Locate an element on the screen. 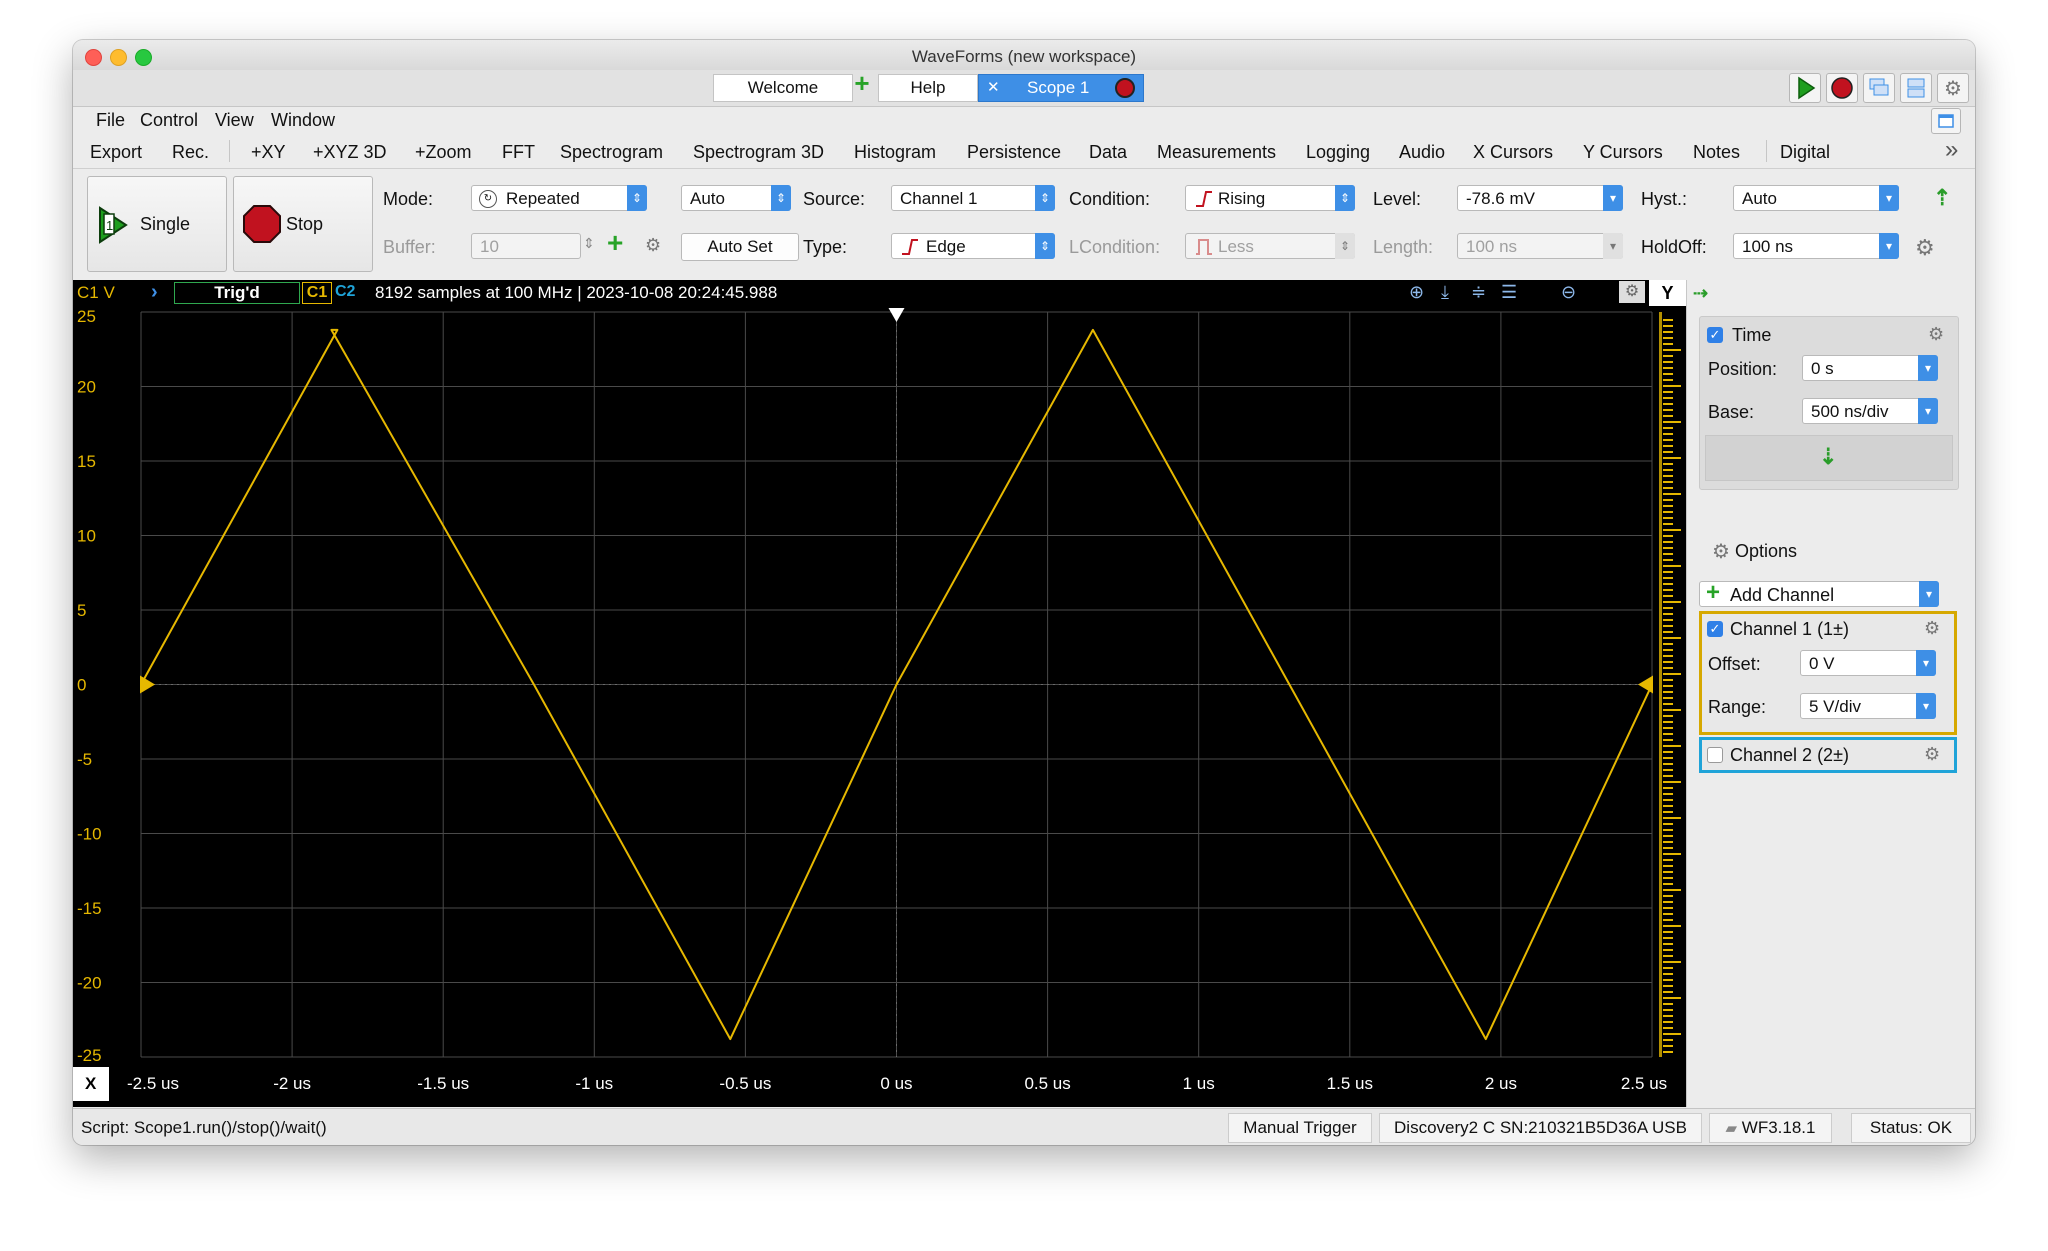 The height and width of the screenshot is (1251, 2048). auto-set-button: Auto Set is located at coordinates (740, 247).